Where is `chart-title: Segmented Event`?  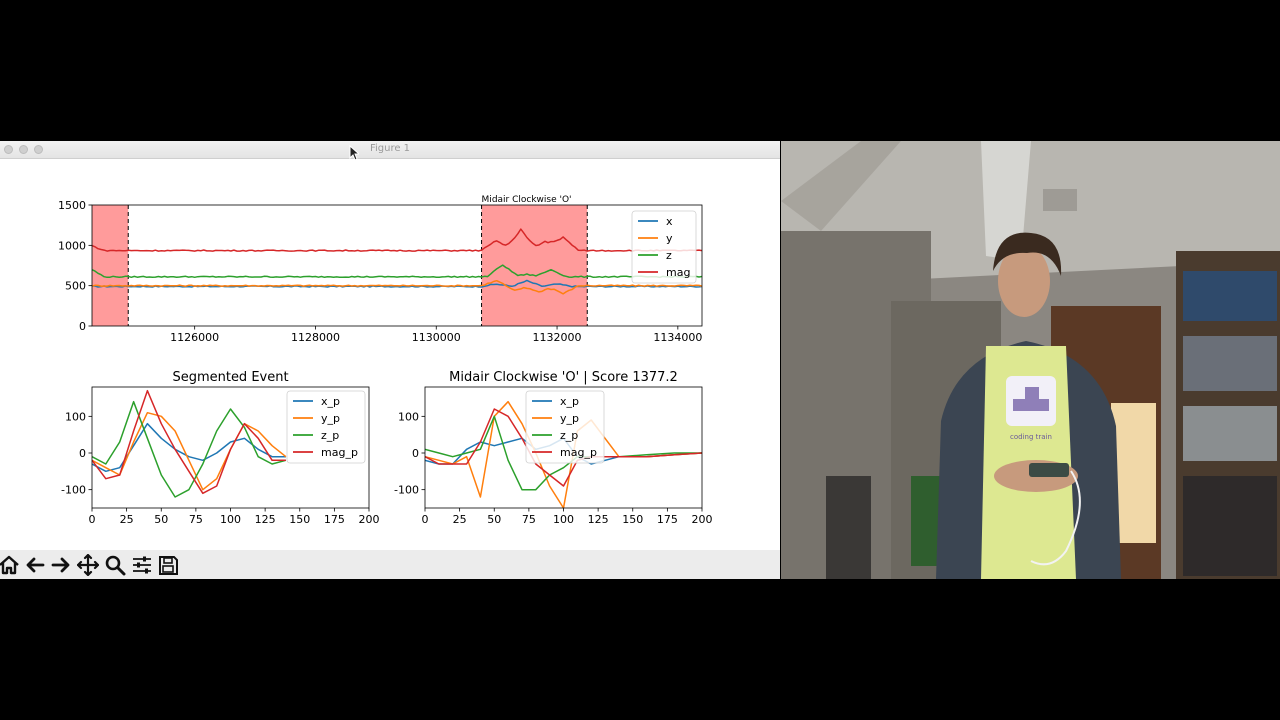
chart-title: Segmented Event is located at coordinates (230, 377).